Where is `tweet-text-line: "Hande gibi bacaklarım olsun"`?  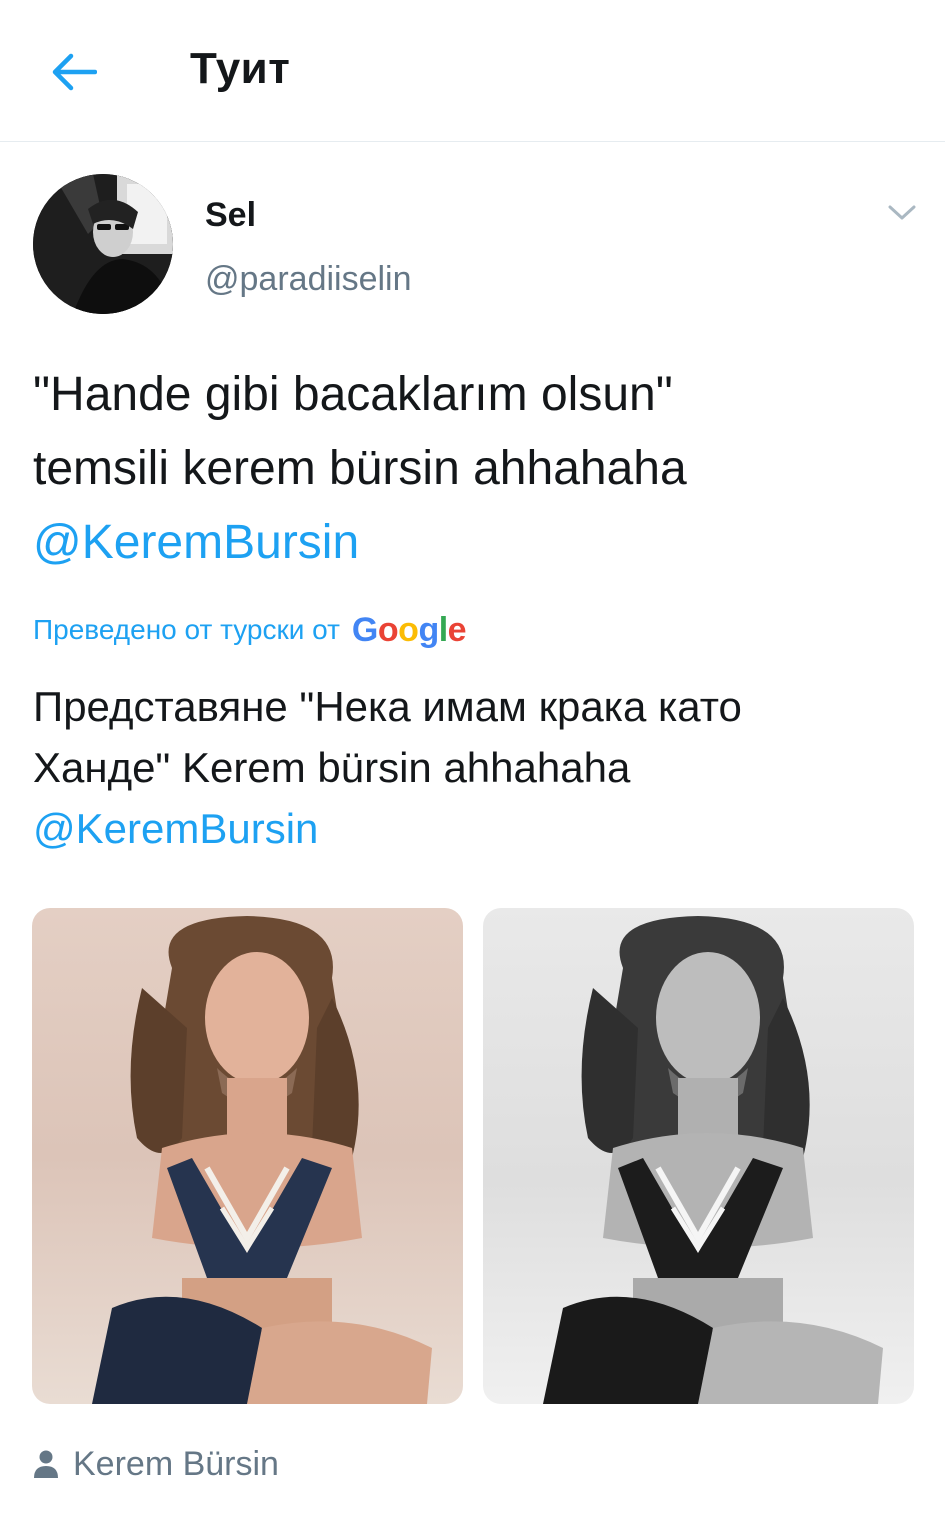 tweet-text-line: "Hande gibi bacaklarım olsun" is located at coordinates (353, 394).